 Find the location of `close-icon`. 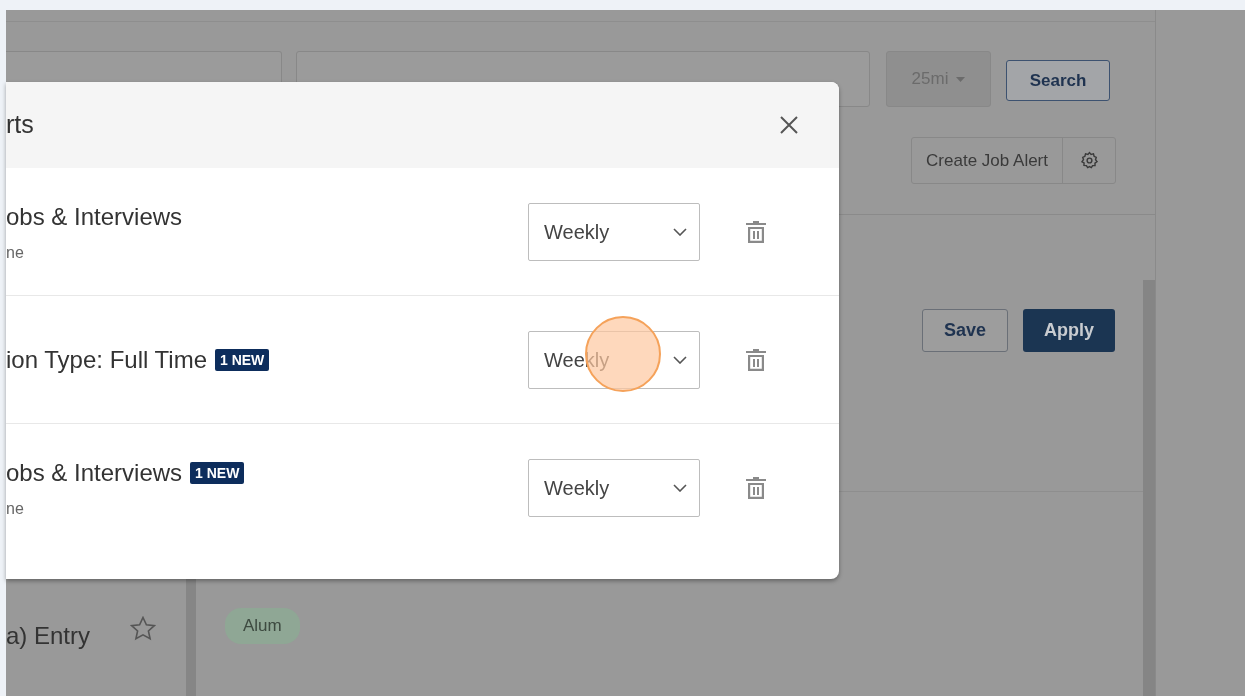

close-icon is located at coordinates (789, 125).